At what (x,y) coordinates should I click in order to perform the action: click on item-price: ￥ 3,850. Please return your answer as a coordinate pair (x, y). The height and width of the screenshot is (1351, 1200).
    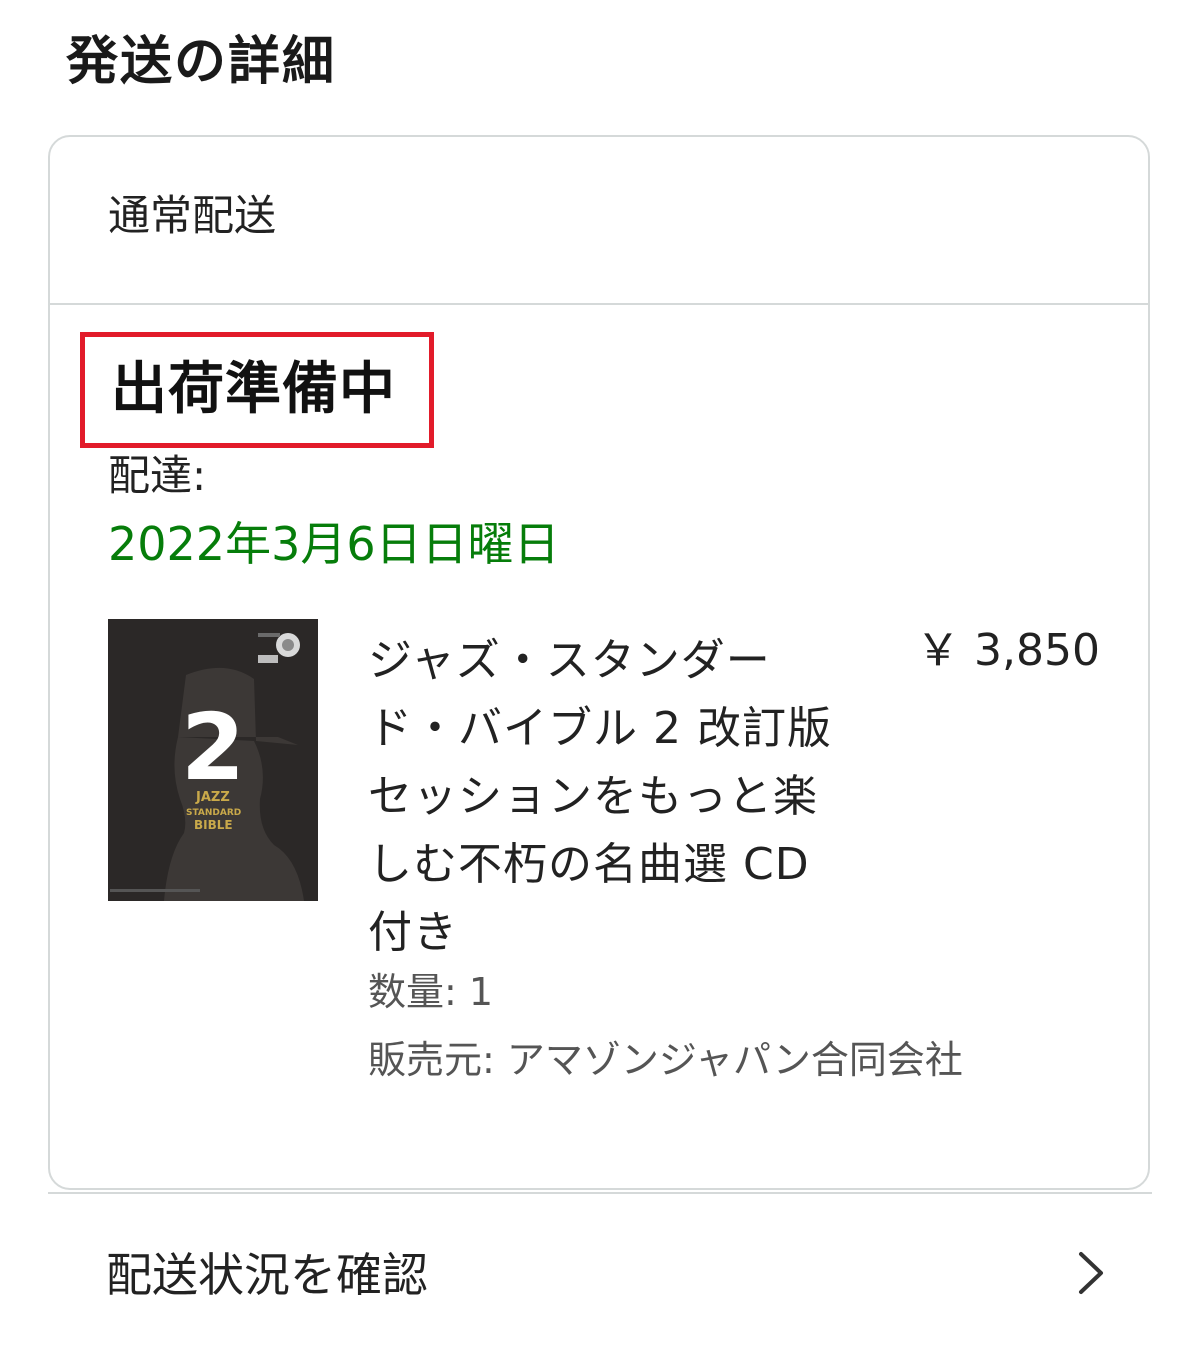
    Looking at the image, I should click on (1008, 650).